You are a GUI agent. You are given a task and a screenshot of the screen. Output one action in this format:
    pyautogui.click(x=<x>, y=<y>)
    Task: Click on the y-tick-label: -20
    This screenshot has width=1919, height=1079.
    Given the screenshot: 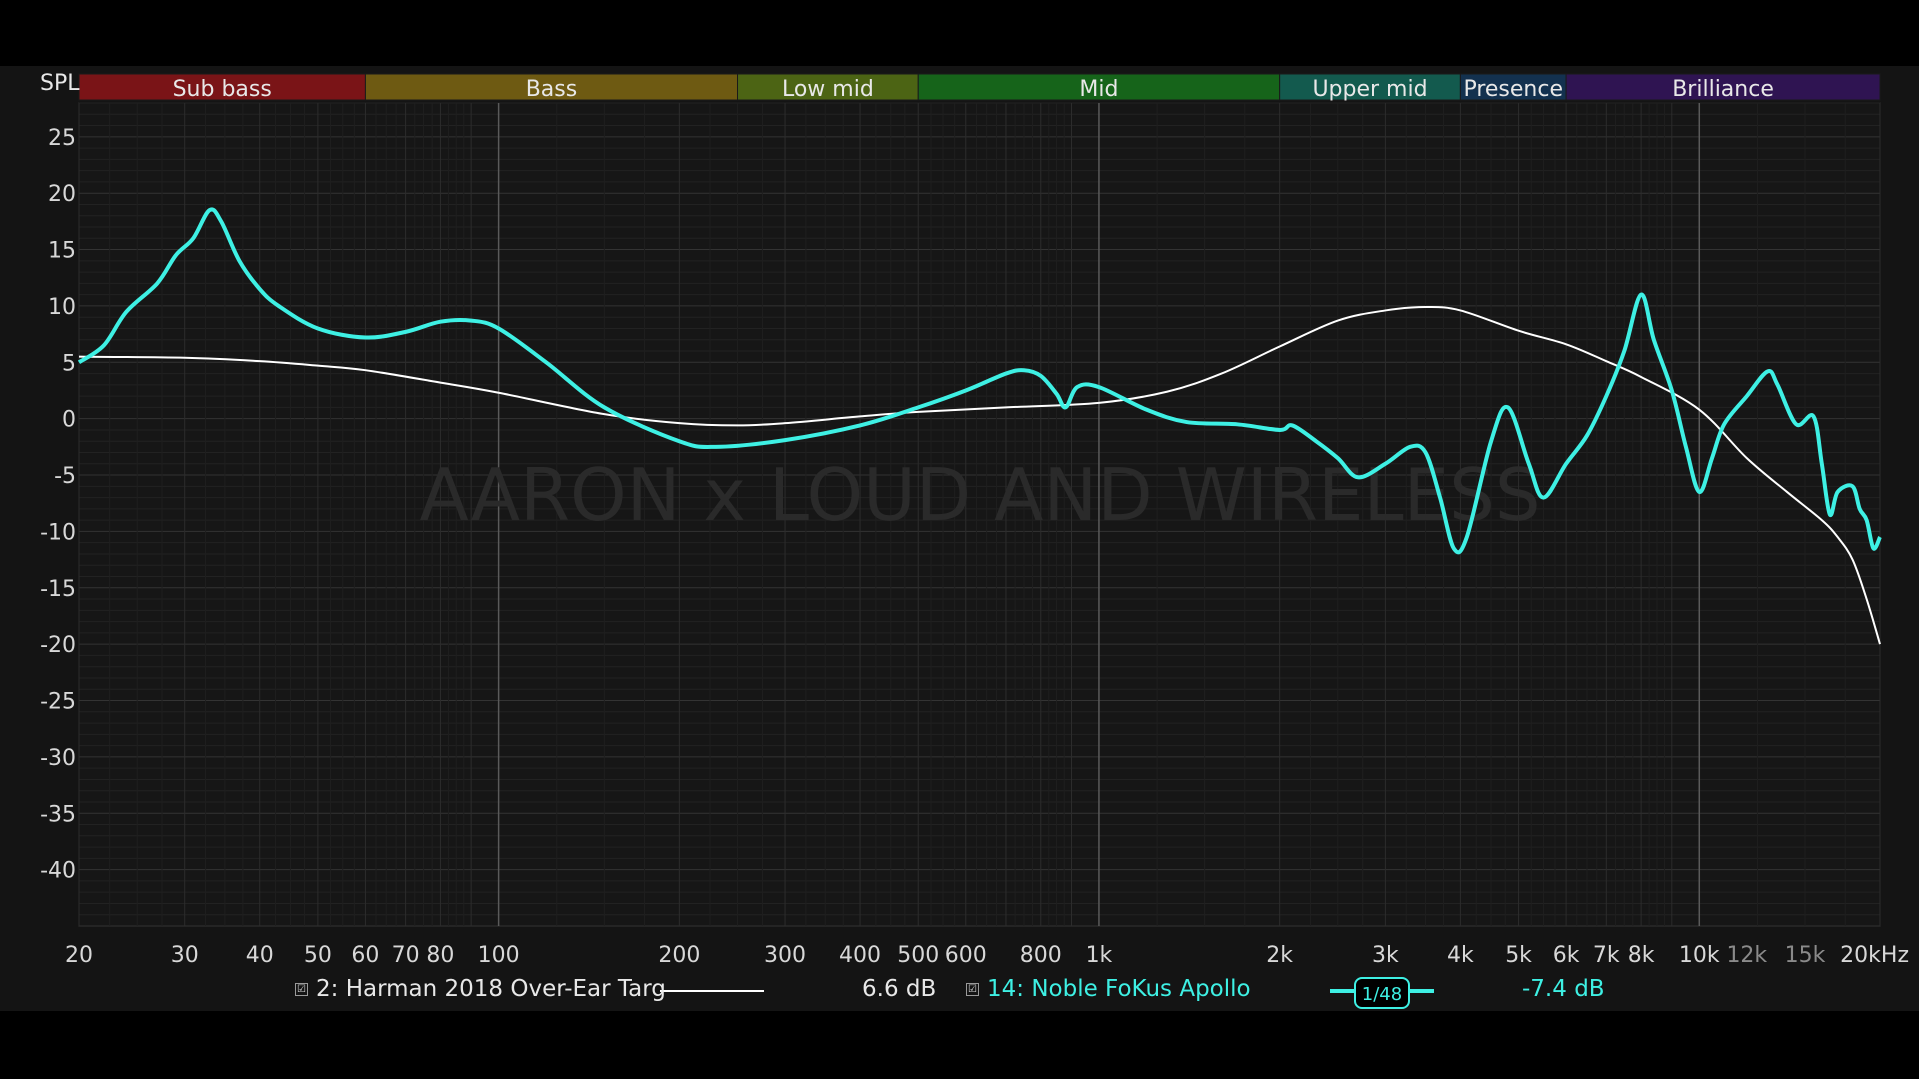 What is the action you would take?
    pyautogui.click(x=58, y=645)
    